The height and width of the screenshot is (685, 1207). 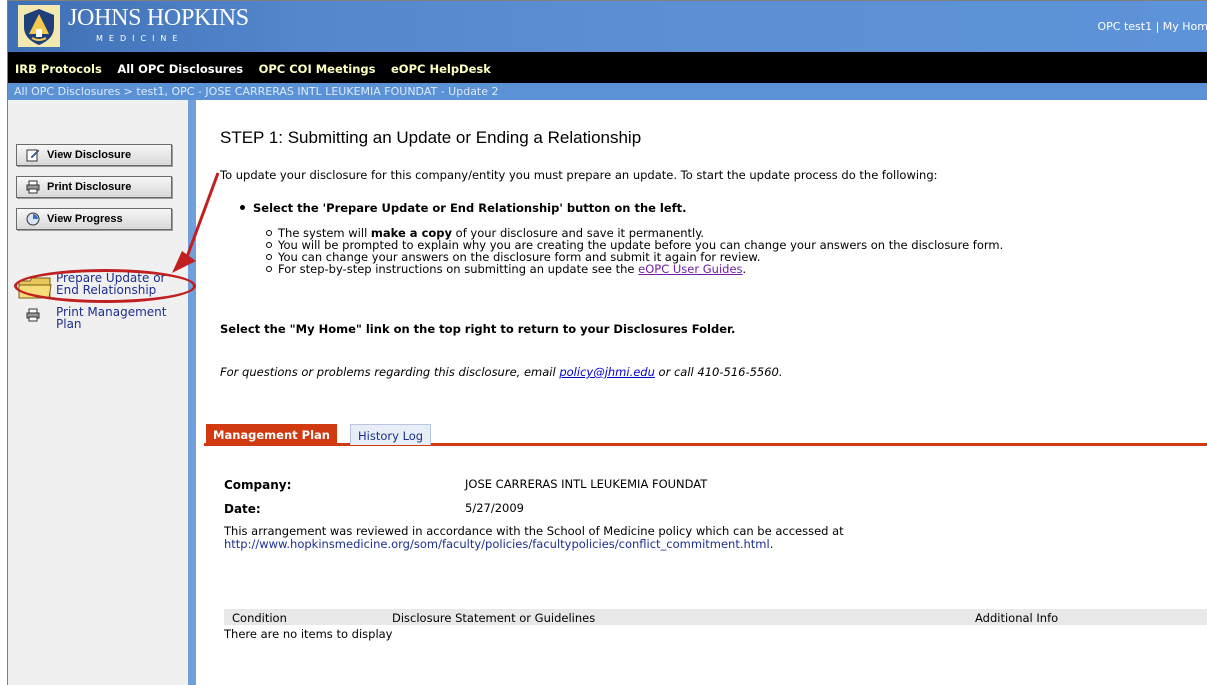 I want to click on bullet-icon, so click(x=242, y=207).